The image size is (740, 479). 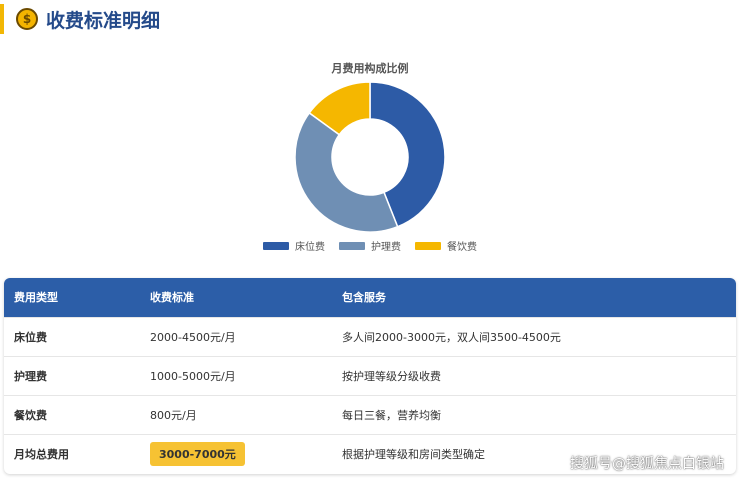 I want to click on row-service: 按护理等级分级收费, so click(x=534, y=375).